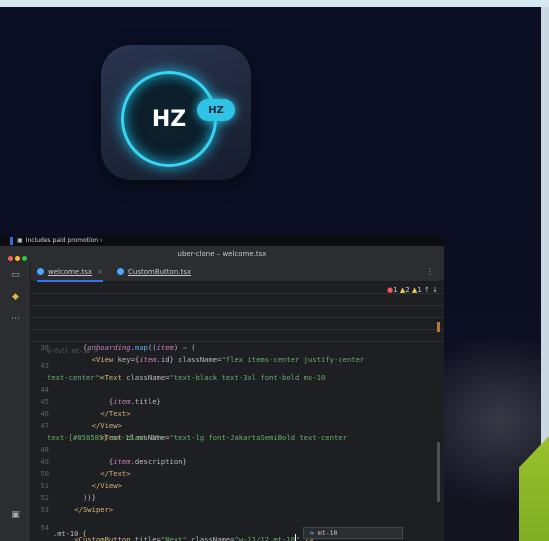 The image size is (549, 541). Describe the element at coordinates (435, 290) in the screenshot. I see `arrow-down-icon: ↓` at that location.